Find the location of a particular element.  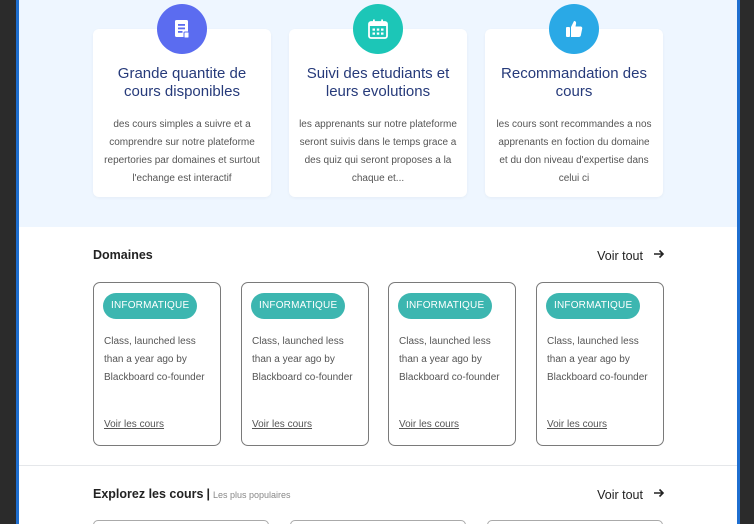

explore-title-text: Explorez les cours is located at coordinates (148, 494).